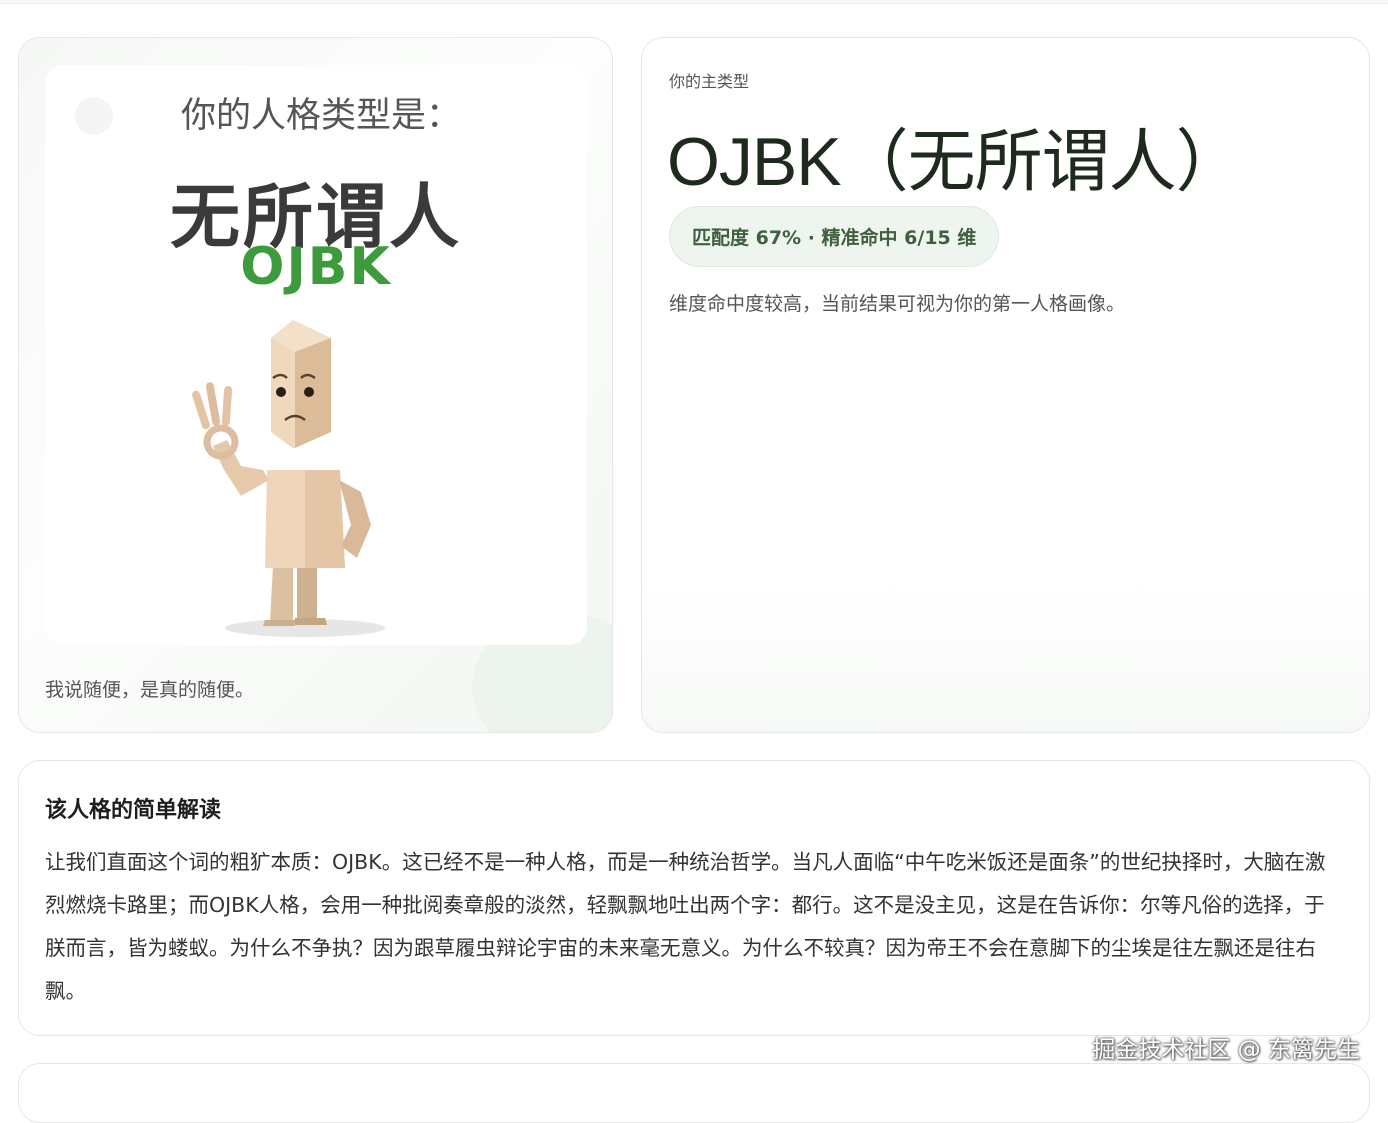 Image resolution: width=1388 pixels, height=1123 pixels. I want to click on match-score-badge: 匹配度 67% · 精准命中 6/15 维, so click(834, 236).